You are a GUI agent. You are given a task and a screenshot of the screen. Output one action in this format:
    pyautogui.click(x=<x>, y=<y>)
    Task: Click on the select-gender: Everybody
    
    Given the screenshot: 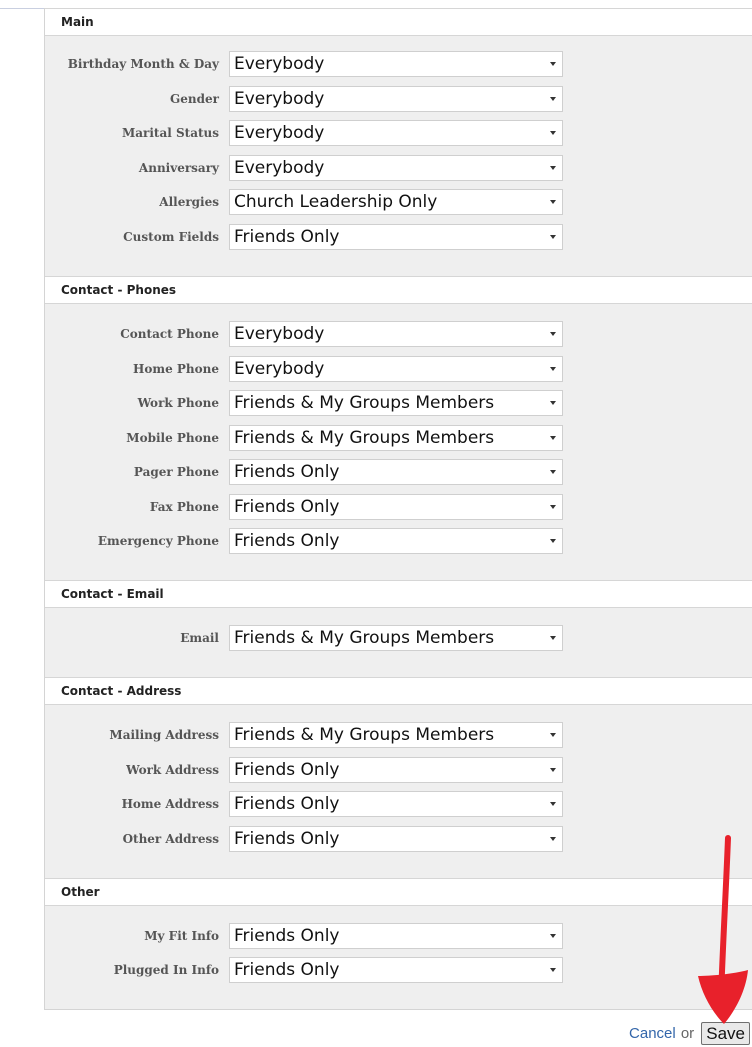 What is the action you would take?
    pyautogui.click(x=396, y=99)
    